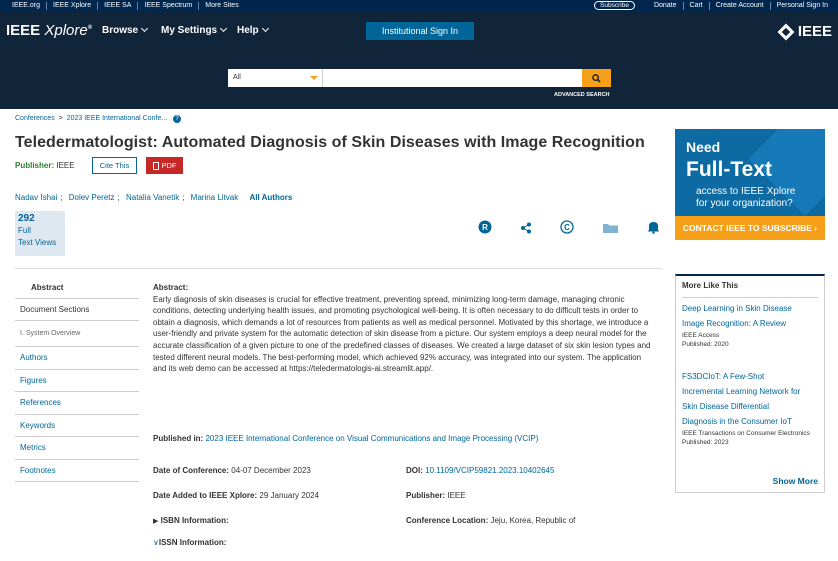 The image size is (838, 561). Describe the element at coordinates (802, 6) in the screenshot. I see `top-link-personal-sign-in: Personal Sign In` at that location.